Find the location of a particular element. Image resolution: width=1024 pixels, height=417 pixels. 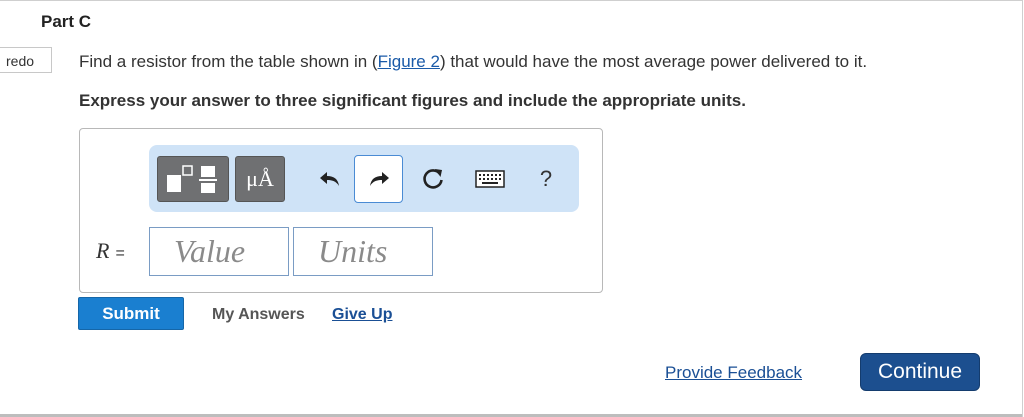

my-answers-link: My Answers is located at coordinates (258, 315).